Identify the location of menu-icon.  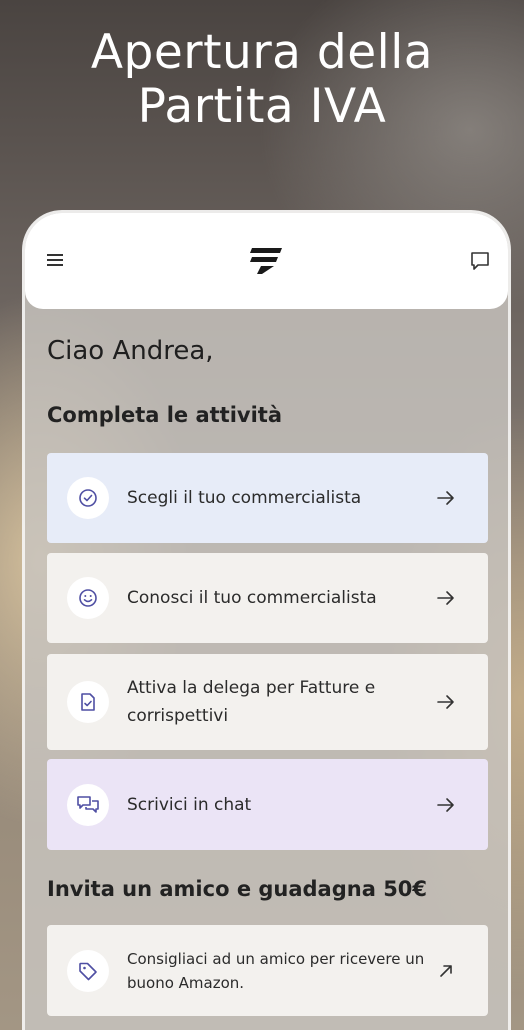
(59, 261).